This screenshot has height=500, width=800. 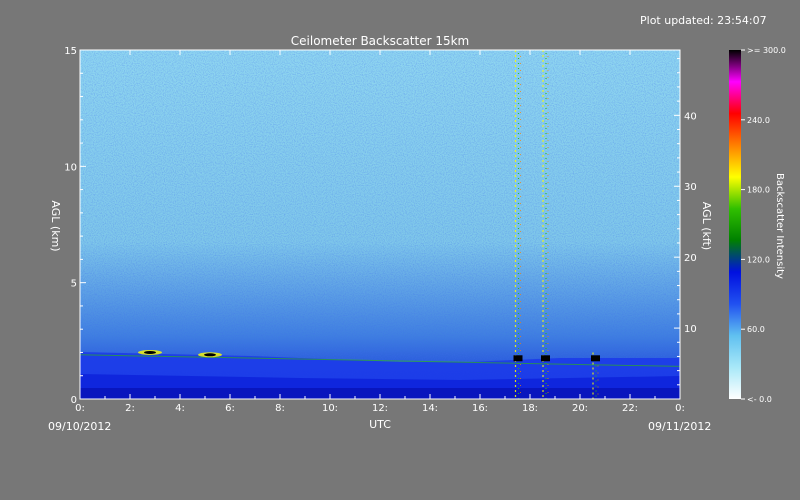 What do you see at coordinates (759, 399) in the screenshot?
I see `colorbar-tick-label: <- 0.0` at bounding box center [759, 399].